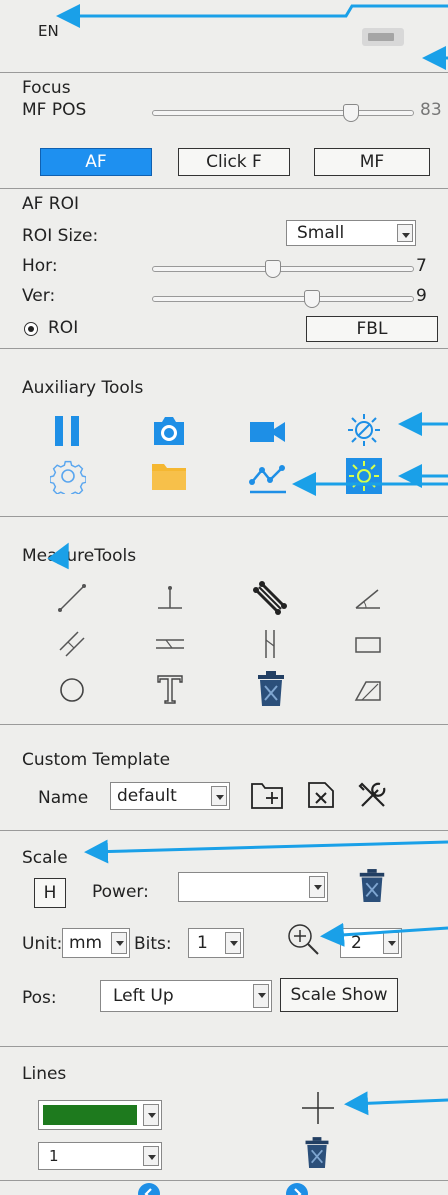 The width and height of the screenshot is (448, 1195). I want to click on two-parallel-icon, so click(72, 644).